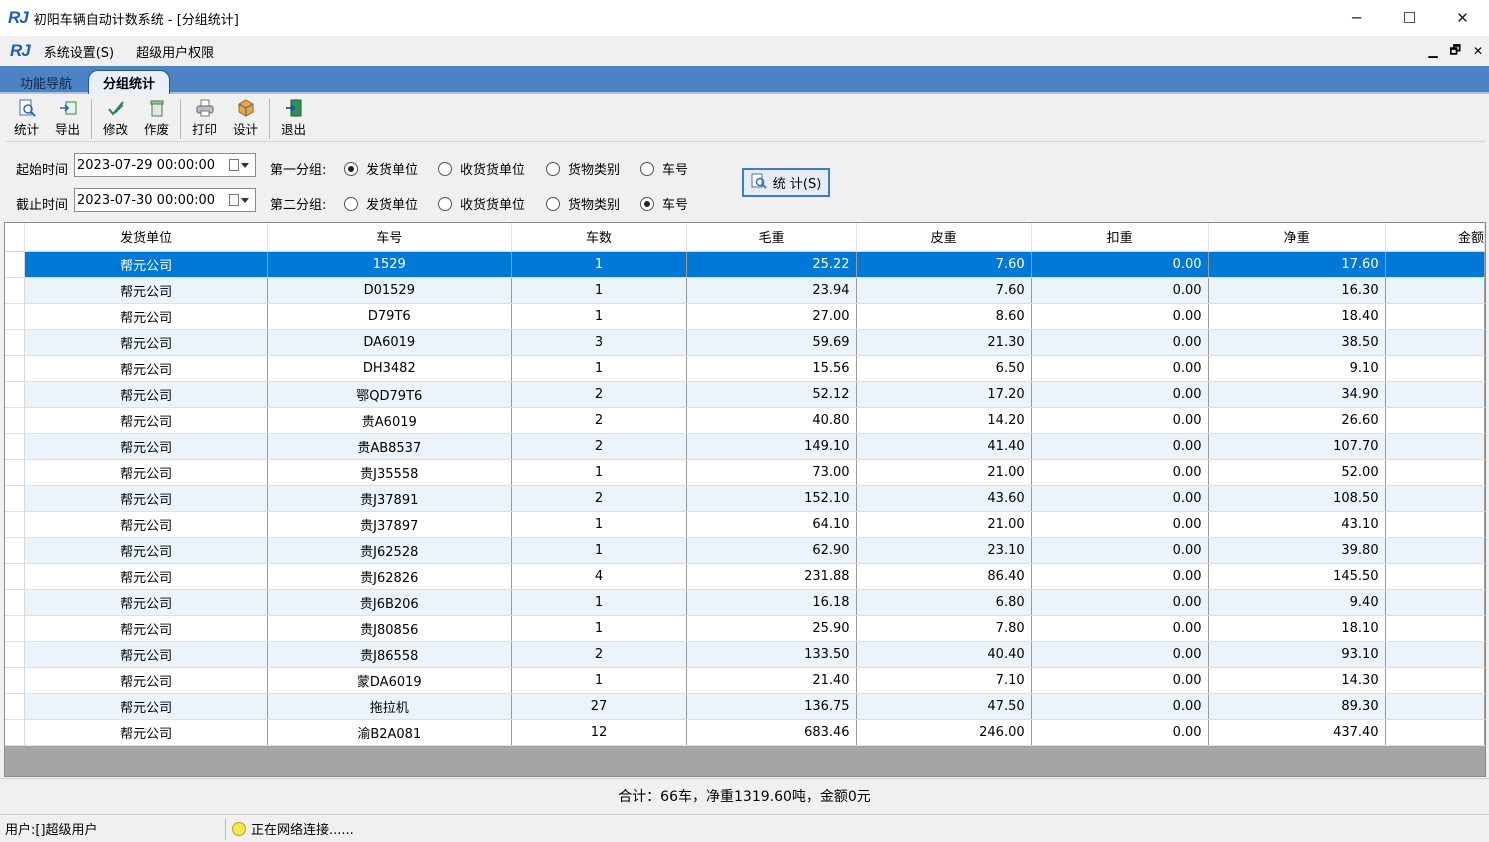  Describe the element at coordinates (771, 654) in the screenshot. I see `table-cell: 133.50` at that location.